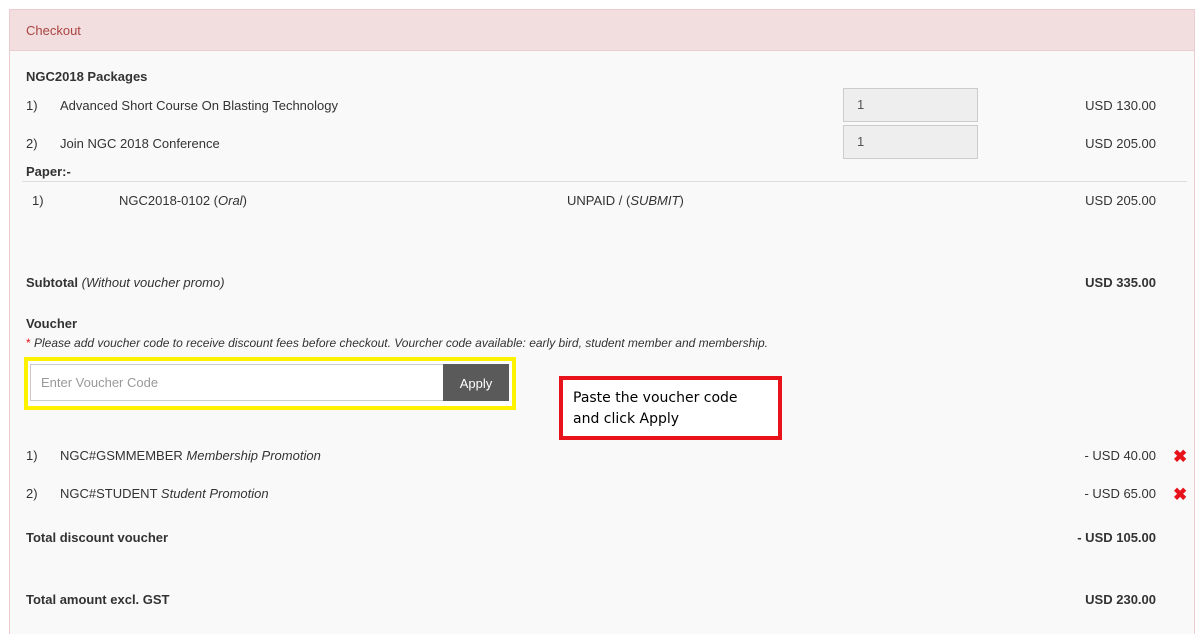  I want to click on paper-code: NGC2018-0102 (Oral), so click(183, 200).